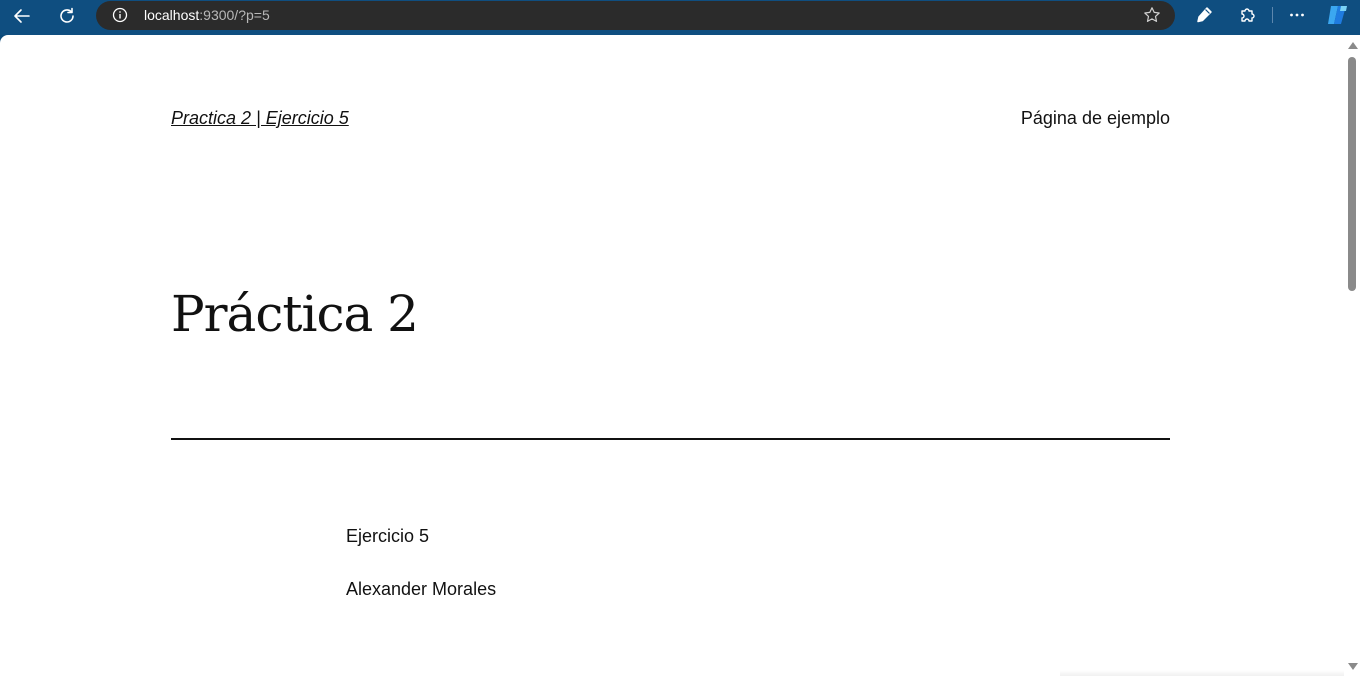  What do you see at coordinates (421, 589) in the screenshot?
I see `content-paragraph: Alexander Morales` at bounding box center [421, 589].